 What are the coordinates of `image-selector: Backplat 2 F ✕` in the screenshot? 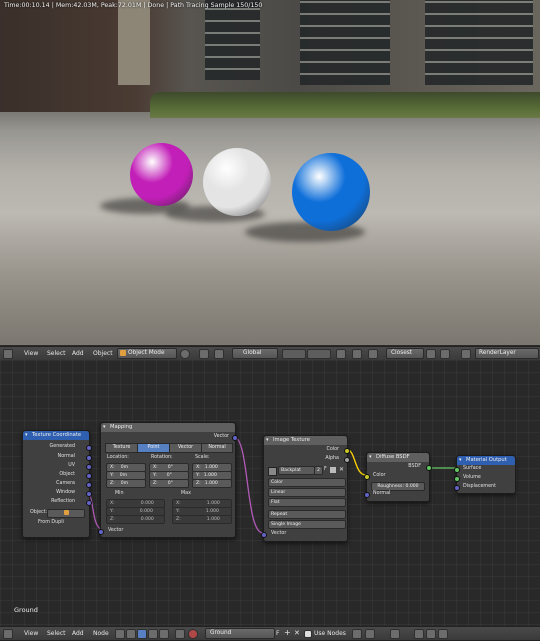 It's located at (306, 471).